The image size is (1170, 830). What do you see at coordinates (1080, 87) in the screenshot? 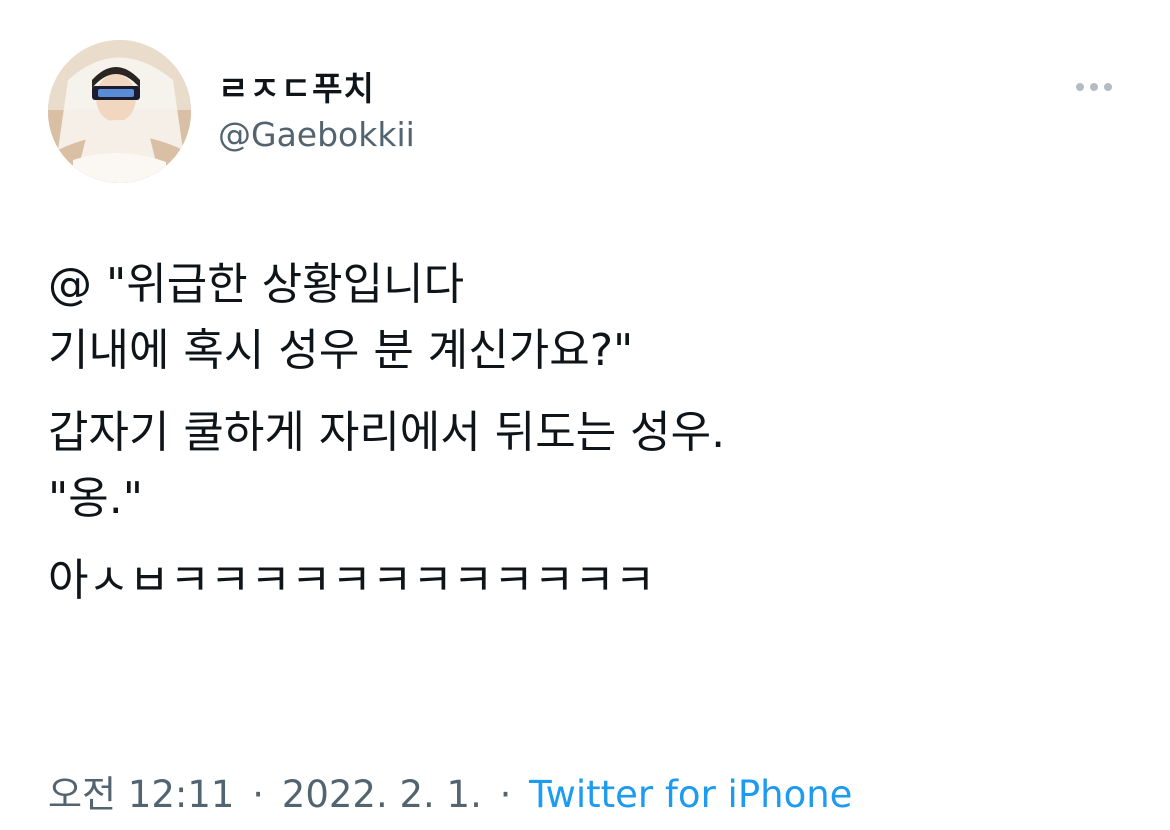
I see `more-horizontal-icon` at bounding box center [1080, 87].